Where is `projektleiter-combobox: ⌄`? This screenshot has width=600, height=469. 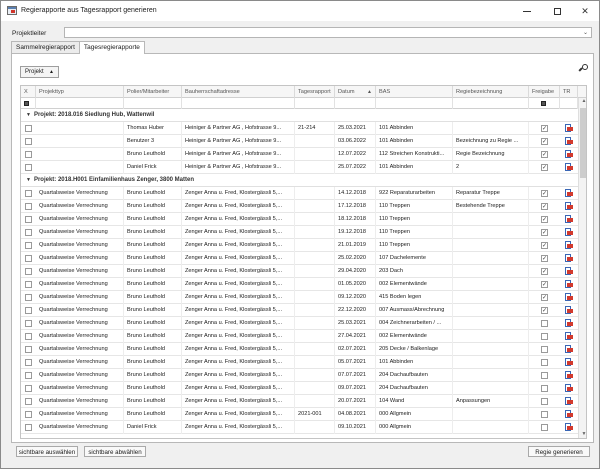
projektleiter-combobox: ⌄ is located at coordinates (328, 32).